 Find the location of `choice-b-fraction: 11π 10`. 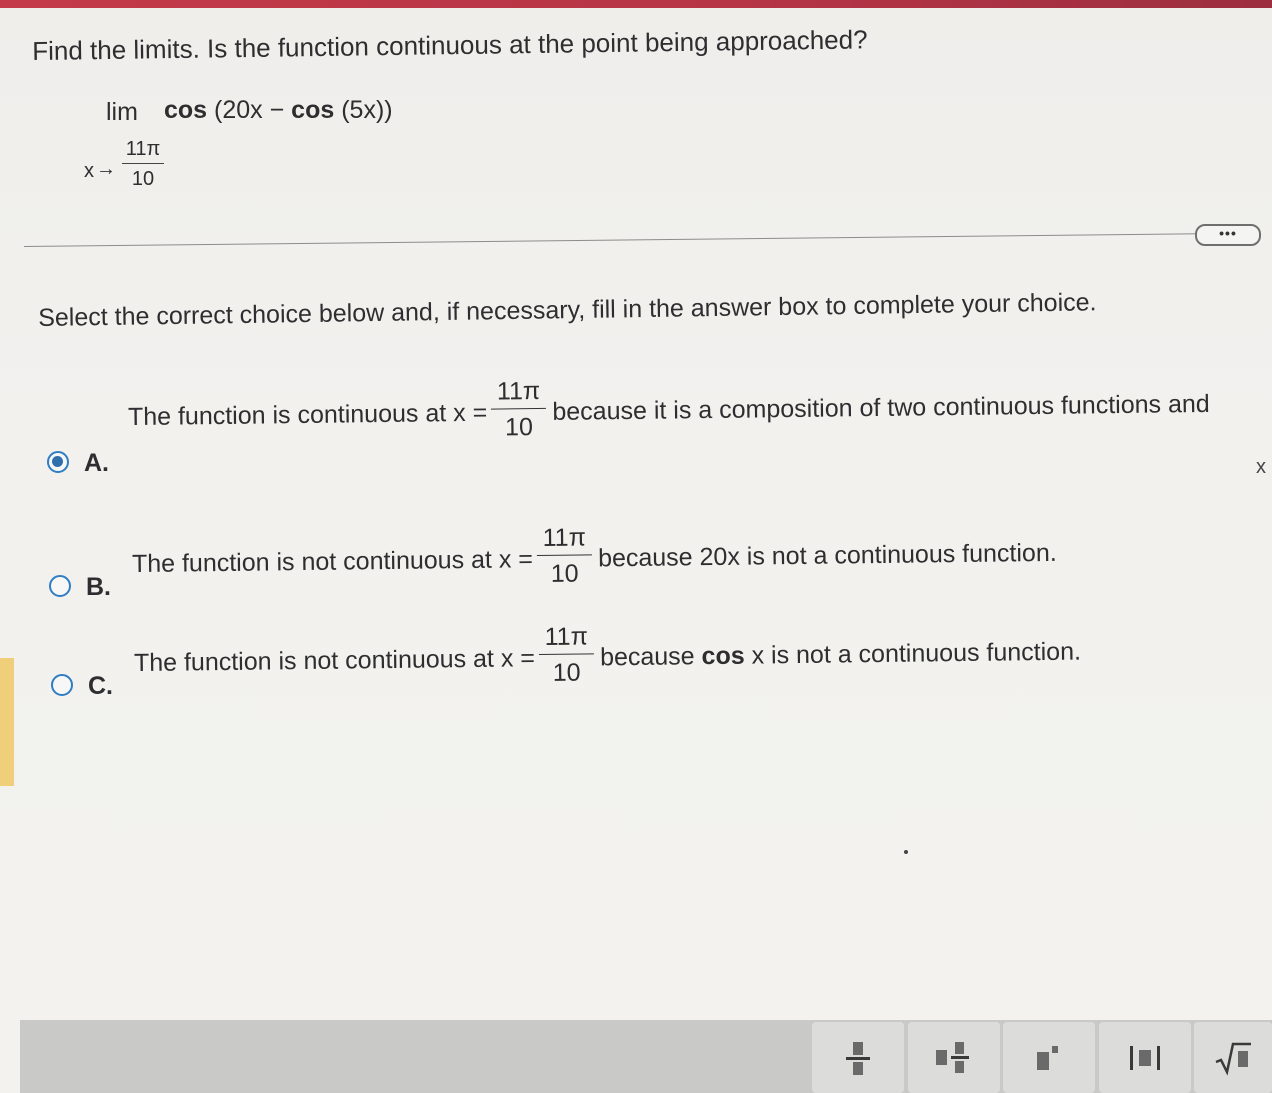

choice-b-fraction: 11π 10 is located at coordinates (564, 556).